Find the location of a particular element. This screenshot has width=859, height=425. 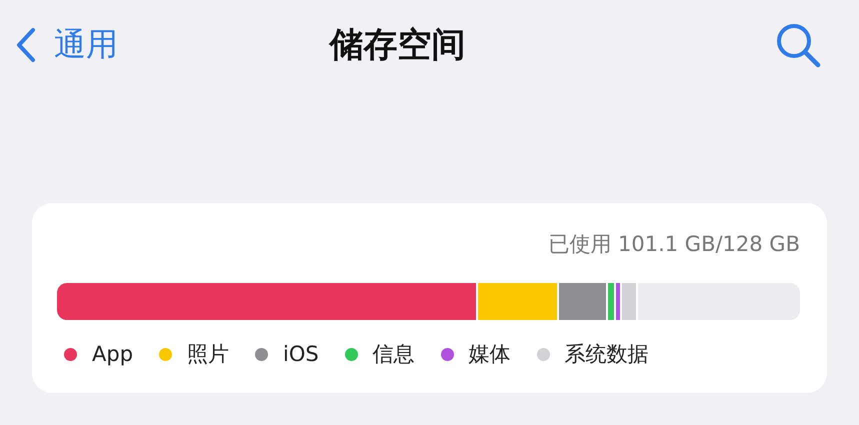

search-icon is located at coordinates (798, 45).